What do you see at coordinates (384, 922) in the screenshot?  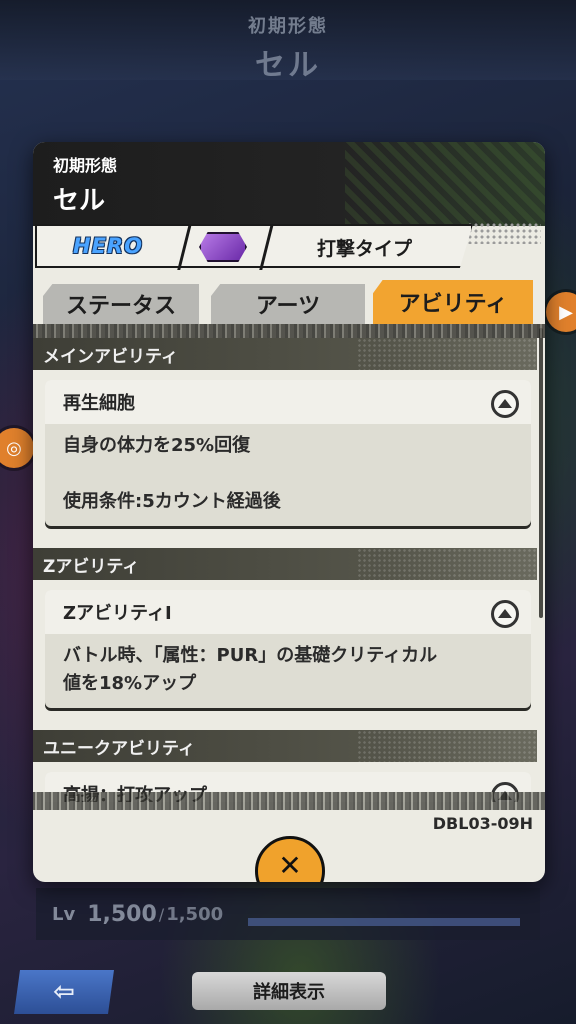 I see `level-progress-track` at bounding box center [384, 922].